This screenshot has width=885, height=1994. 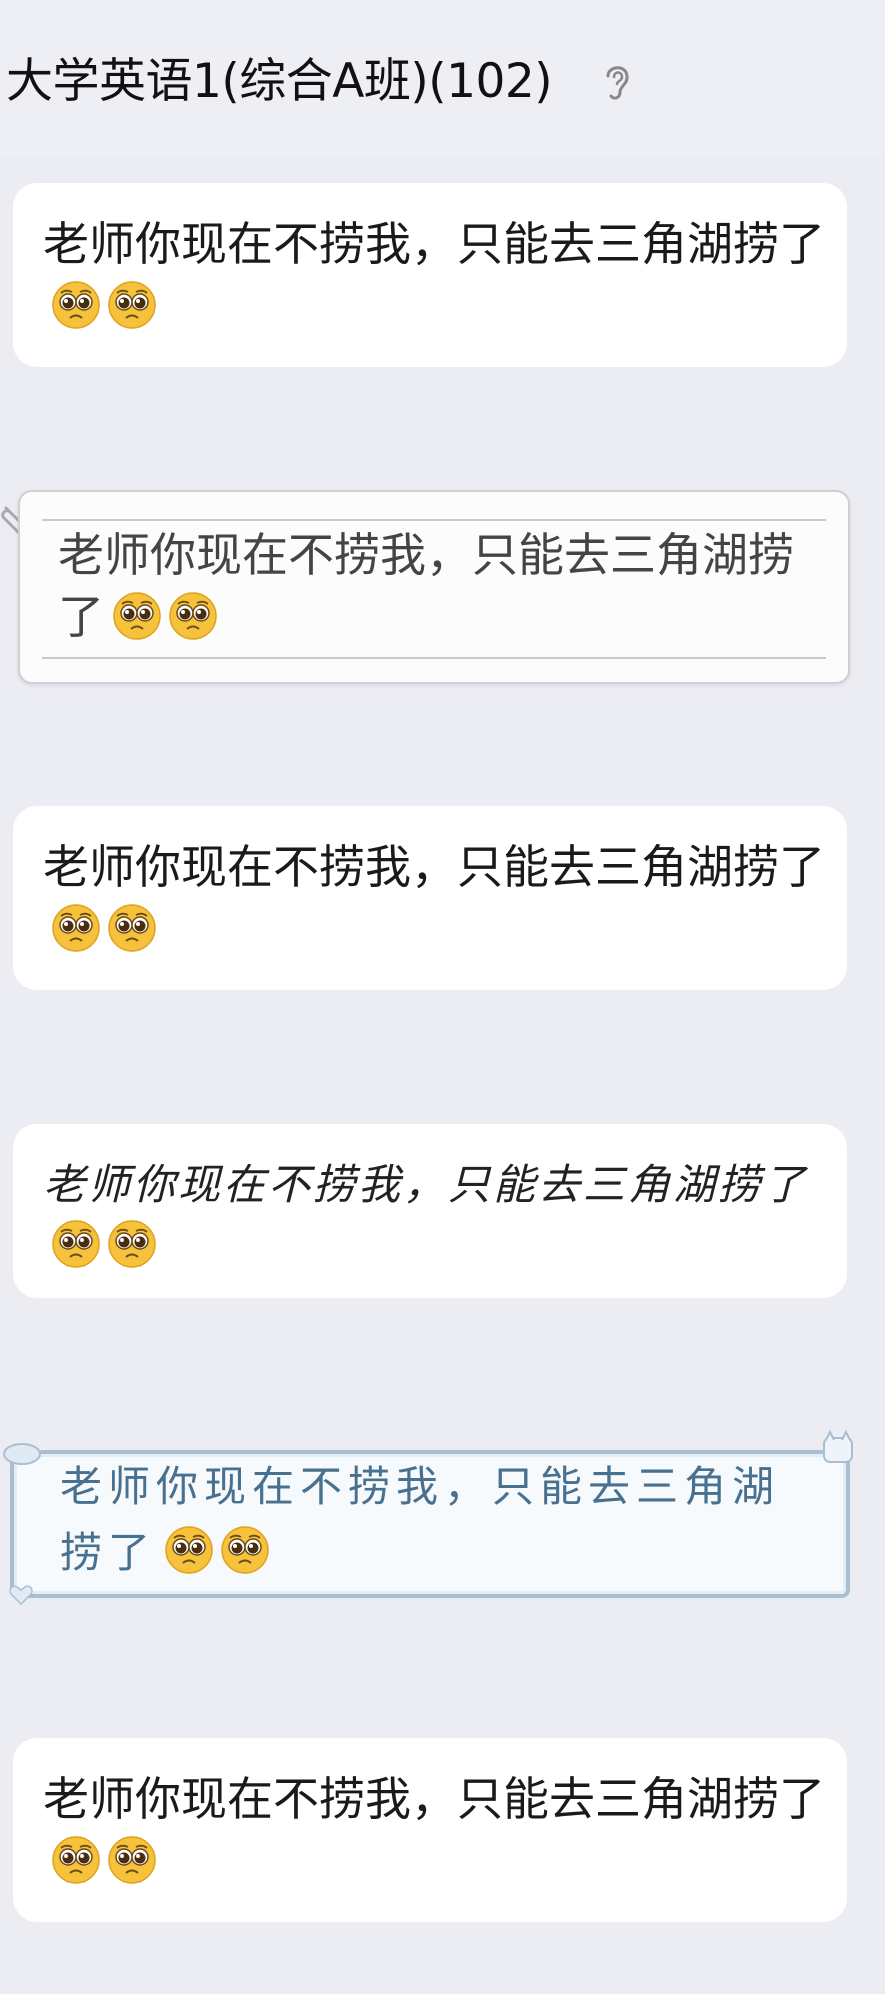 What do you see at coordinates (279, 82) in the screenshot?
I see `chat-title: 大学英语1(综合A班)(102)` at bounding box center [279, 82].